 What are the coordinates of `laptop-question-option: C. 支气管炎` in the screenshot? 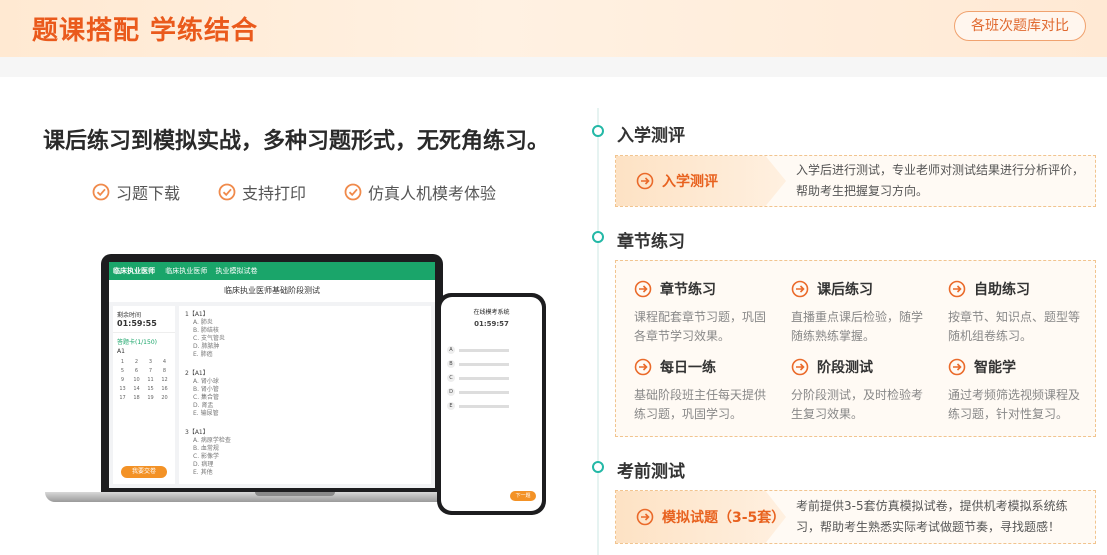 It's located at (209, 338).